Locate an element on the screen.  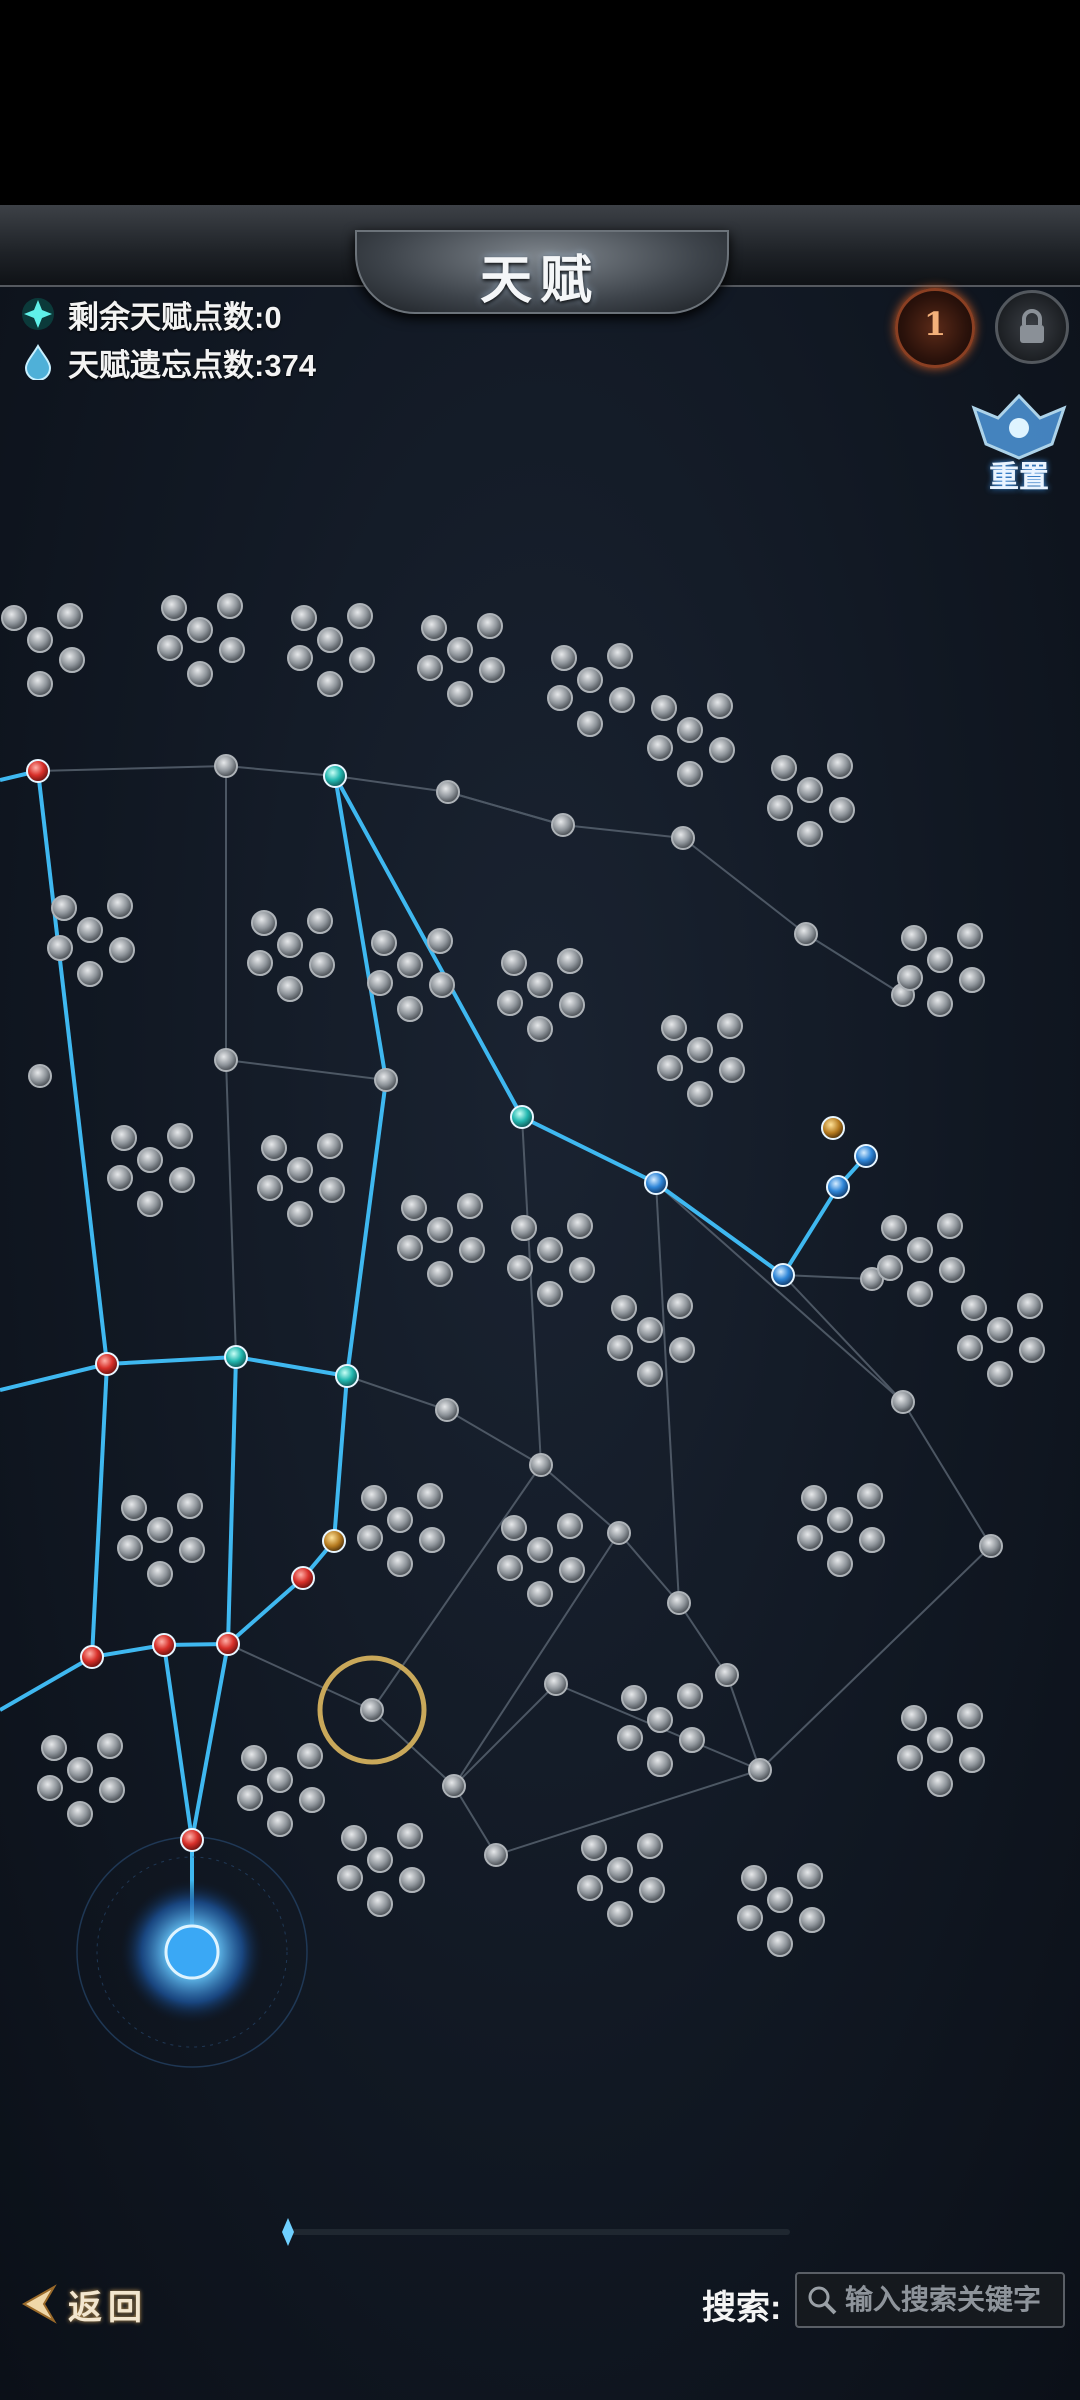
search-box is located at coordinates (930, 2300).